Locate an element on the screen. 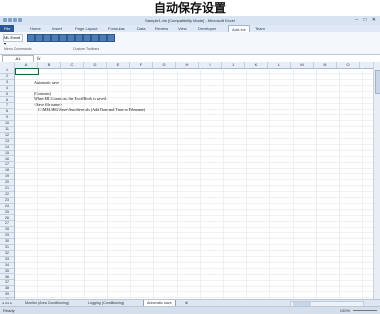  zoom-slider is located at coordinates (365, 310).